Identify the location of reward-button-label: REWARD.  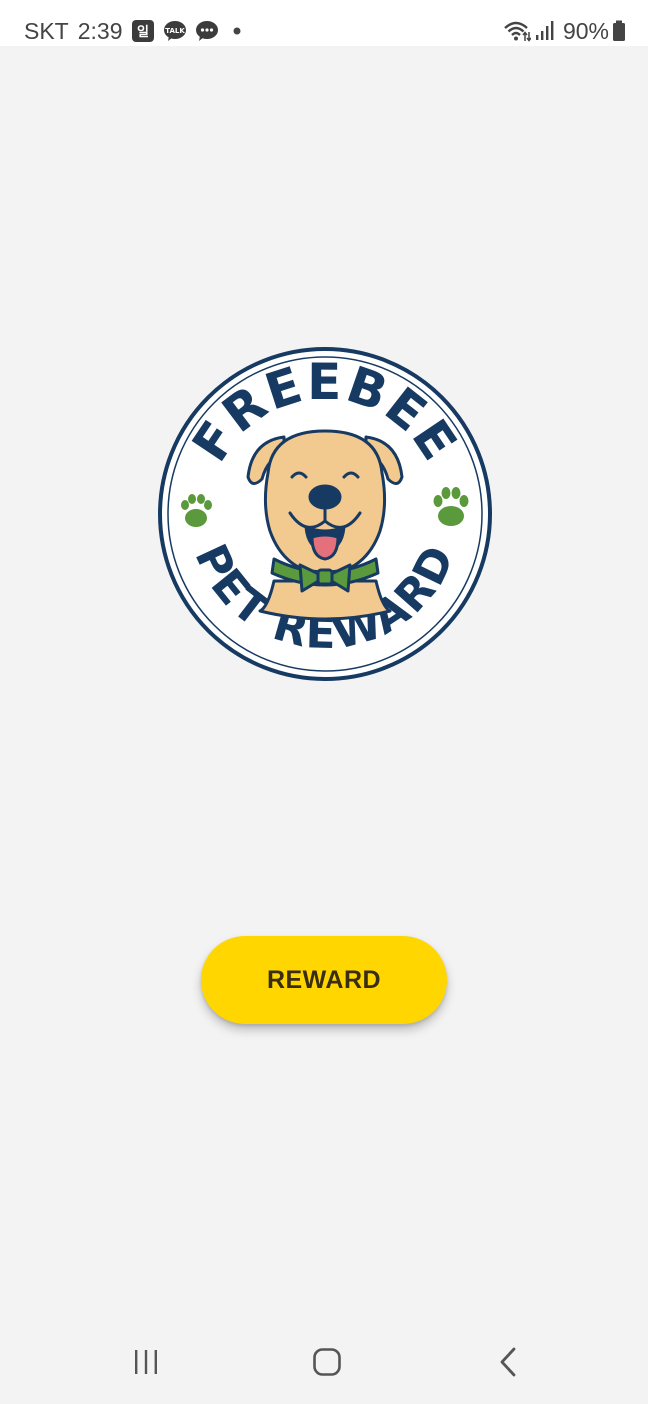
(324, 979).